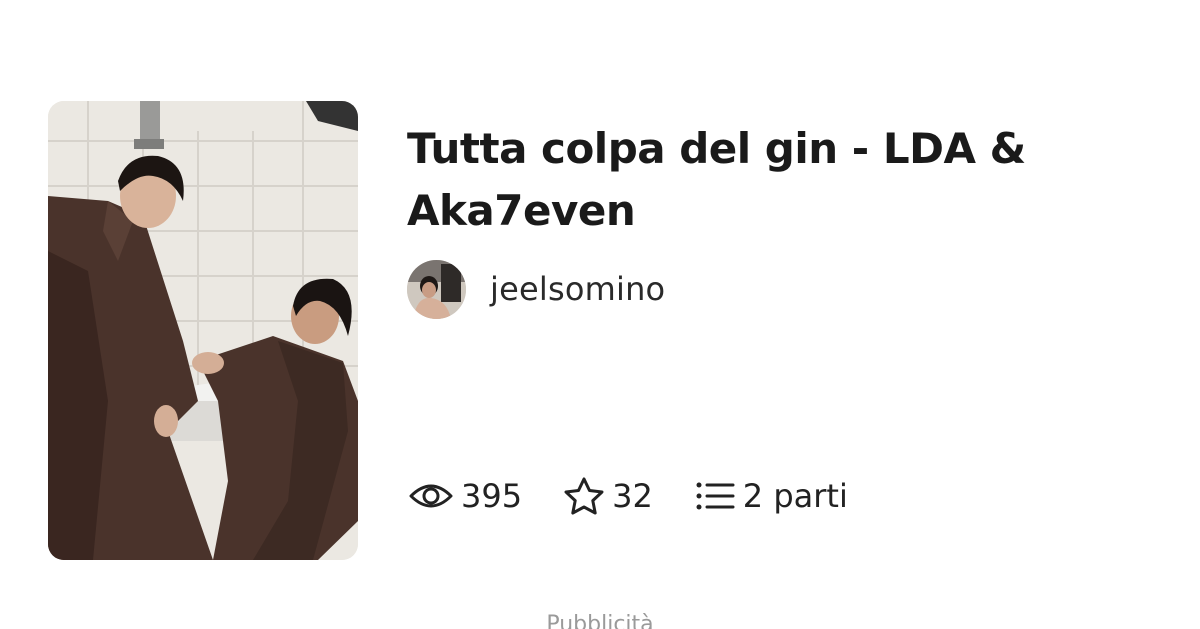 This screenshot has height=629, width=1200. Describe the element at coordinates (577, 289) in the screenshot. I see `author-name: jeelsomino` at that location.